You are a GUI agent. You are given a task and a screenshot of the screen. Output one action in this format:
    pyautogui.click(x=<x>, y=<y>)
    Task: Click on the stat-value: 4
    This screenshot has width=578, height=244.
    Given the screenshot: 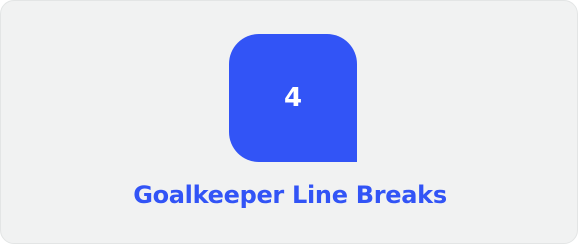 What is the action you would take?
    pyautogui.click(x=293, y=98)
    